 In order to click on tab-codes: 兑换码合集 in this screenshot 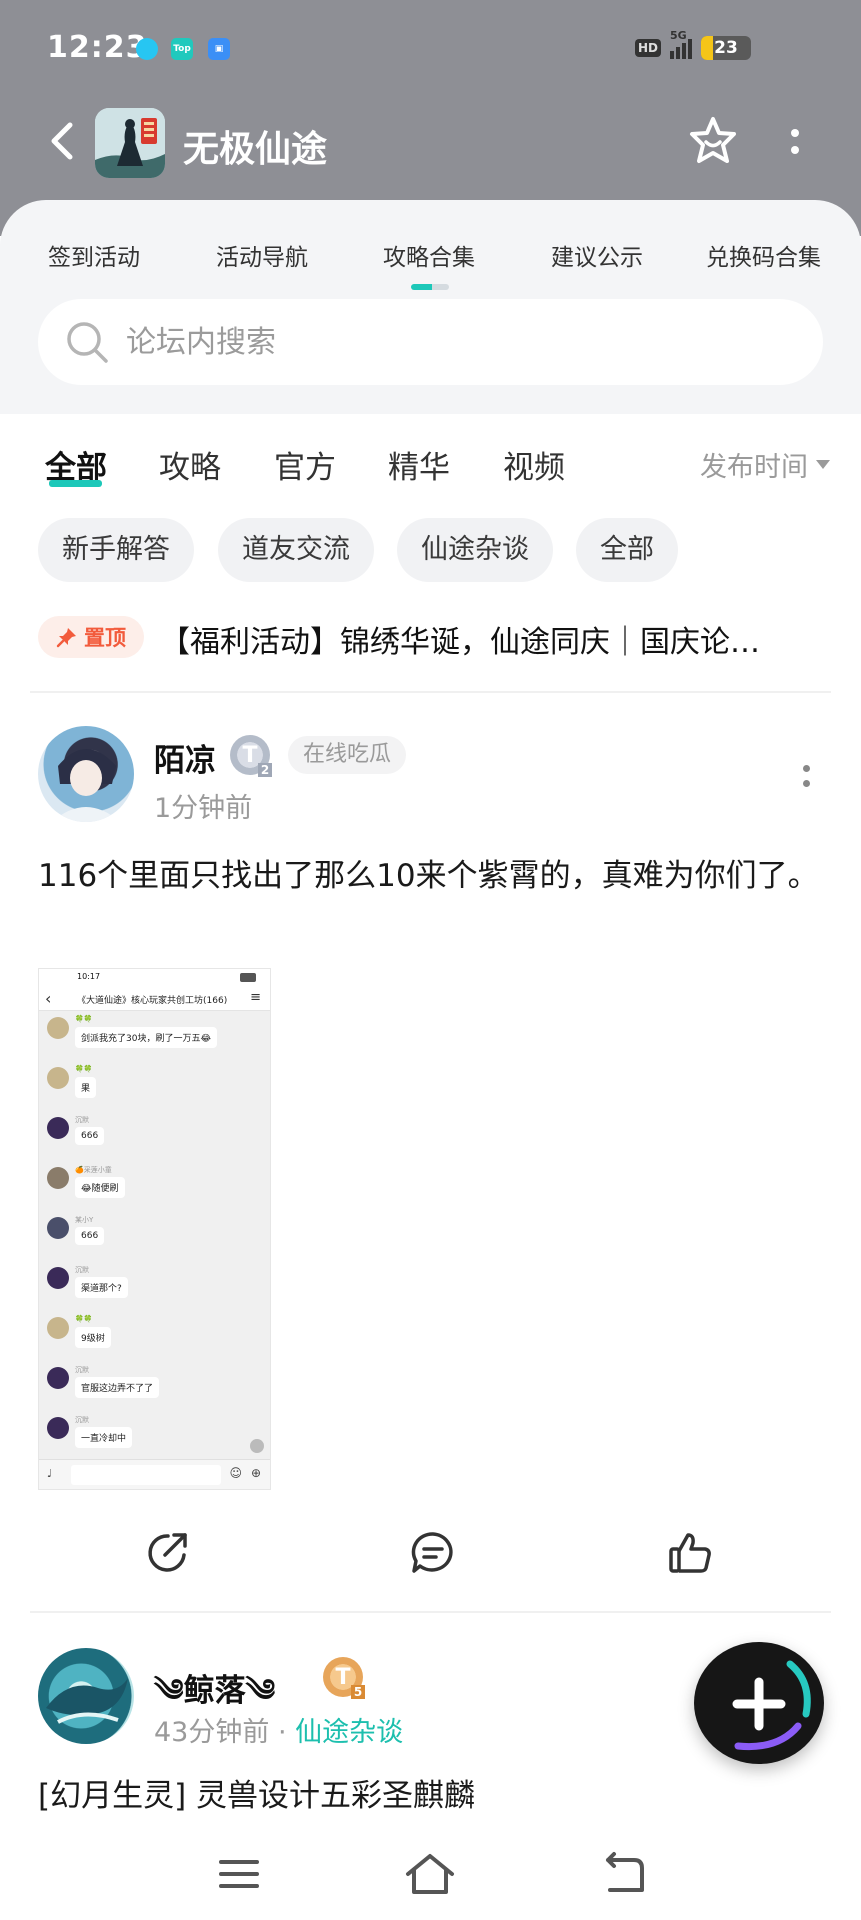, I will do `click(763, 255)`.